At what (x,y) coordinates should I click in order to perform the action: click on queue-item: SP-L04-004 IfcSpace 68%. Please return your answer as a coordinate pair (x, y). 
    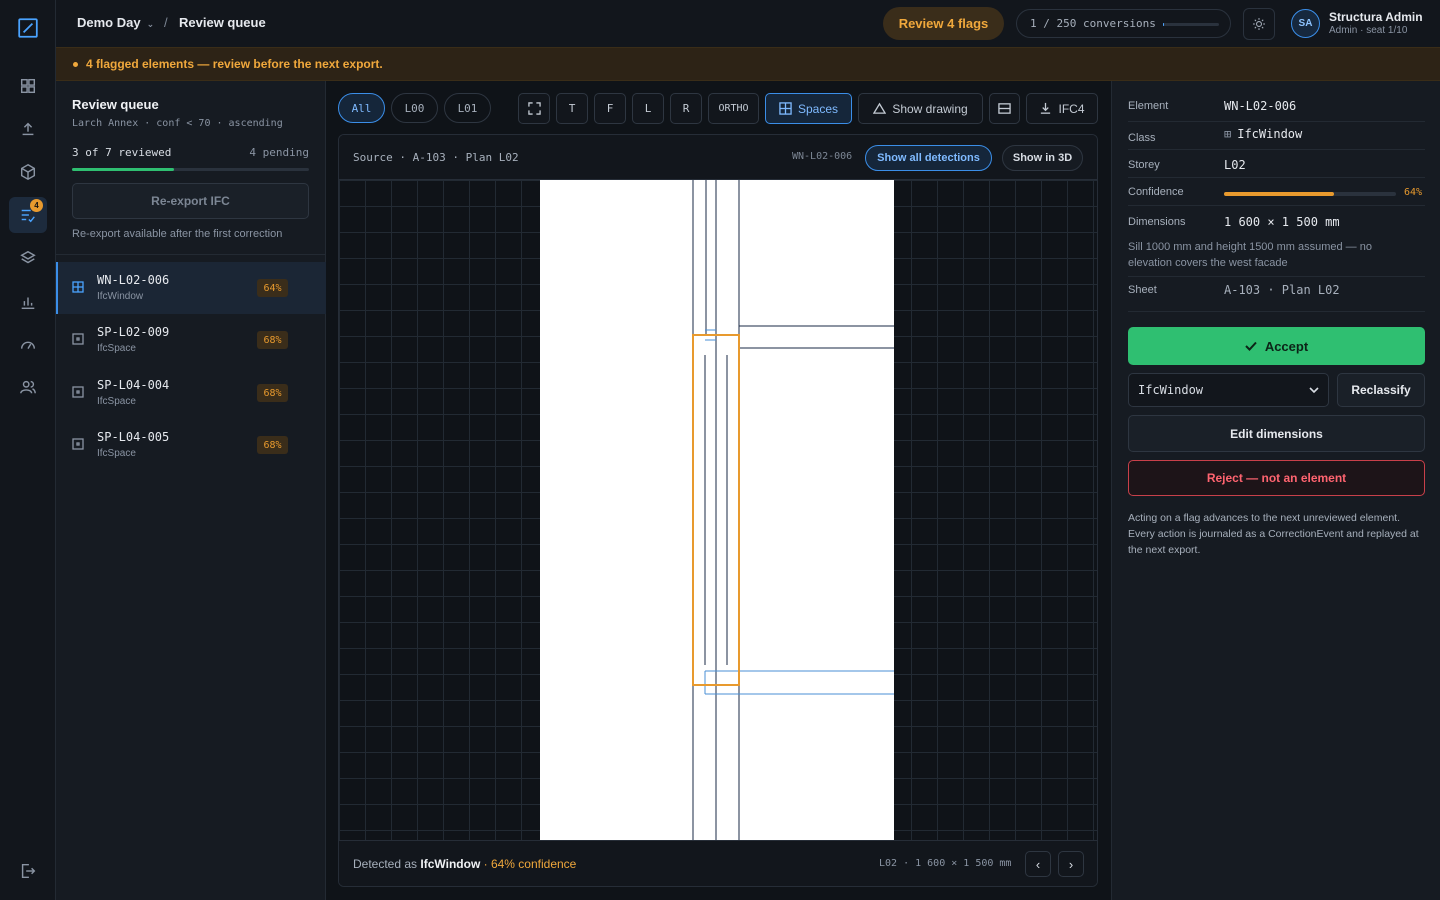
    Looking at the image, I should click on (191, 393).